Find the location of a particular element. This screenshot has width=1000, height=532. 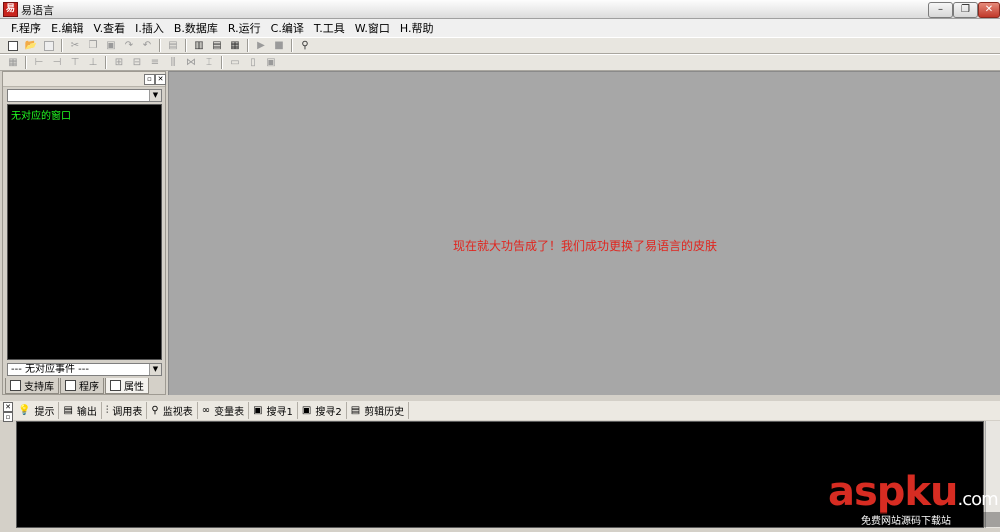

tab-variable-table-label: 变量表 is located at coordinates (229, 412).